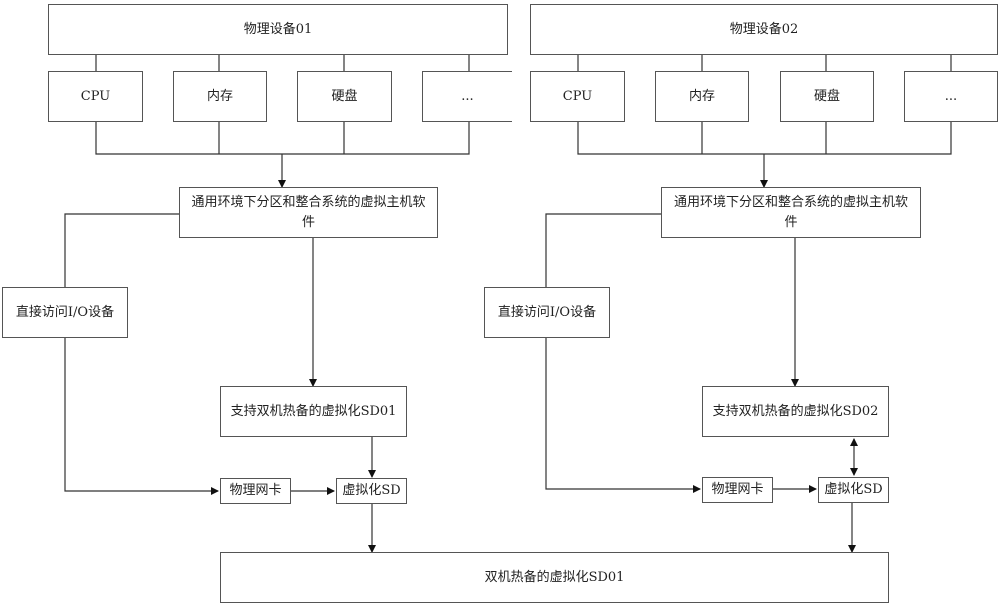 This screenshot has height=606, width=1000. I want to click on physical-device-label: 物理设备02, so click(764, 29).